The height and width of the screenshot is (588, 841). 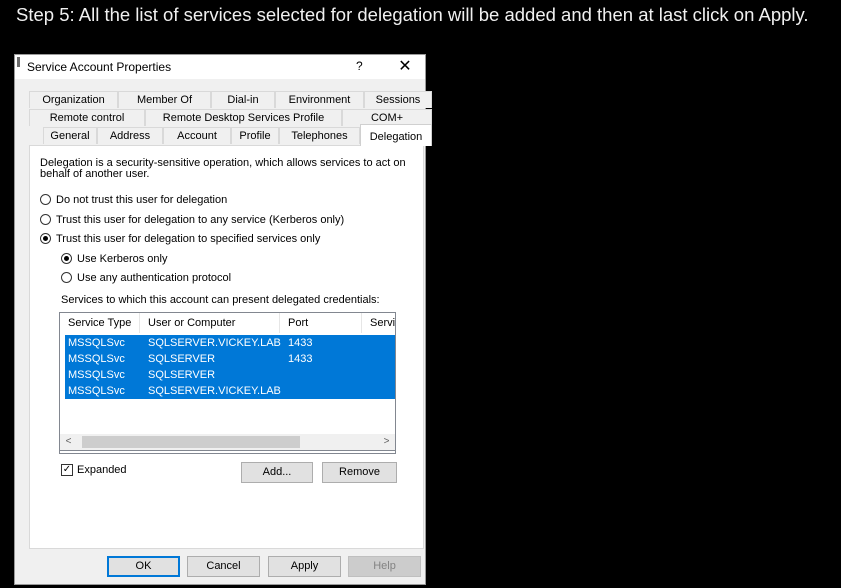 What do you see at coordinates (359, 66) in the screenshot?
I see `help-icon: ?` at bounding box center [359, 66].